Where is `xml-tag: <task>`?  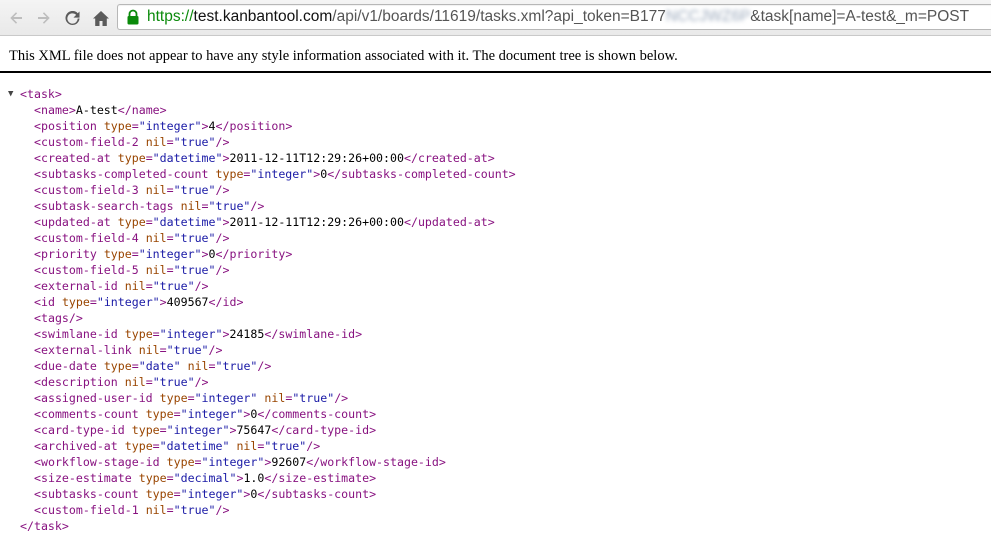
xml-tag: <task> is located at coordinates (41, 94).